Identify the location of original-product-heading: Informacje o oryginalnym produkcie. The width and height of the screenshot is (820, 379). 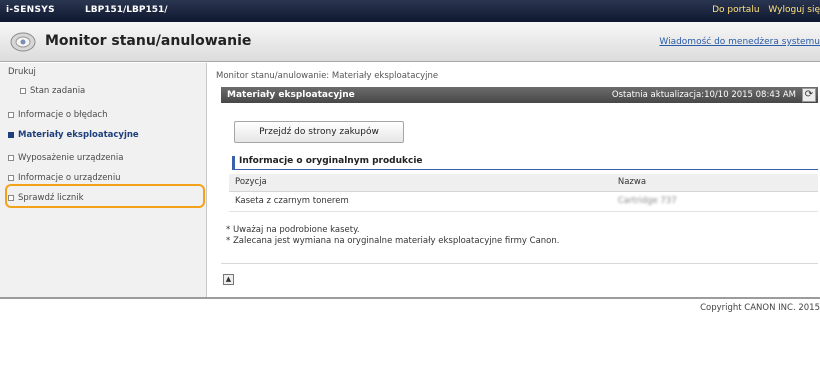
(525, 163).